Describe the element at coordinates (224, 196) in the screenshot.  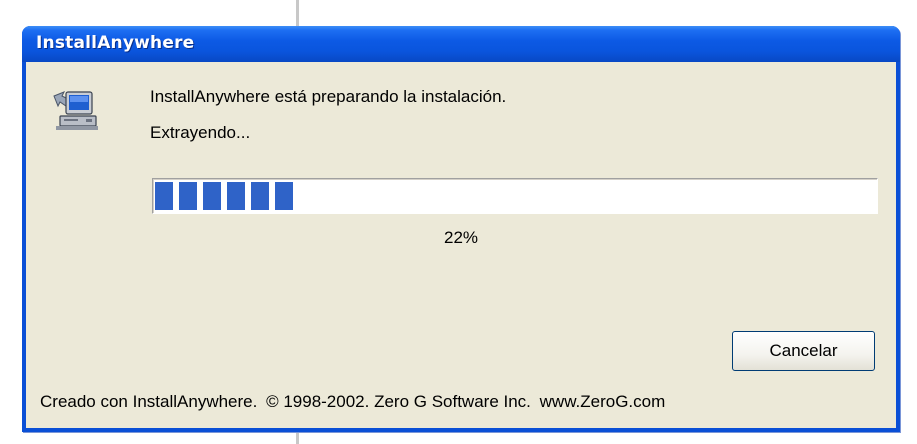
I see `progress-fill` at that location.